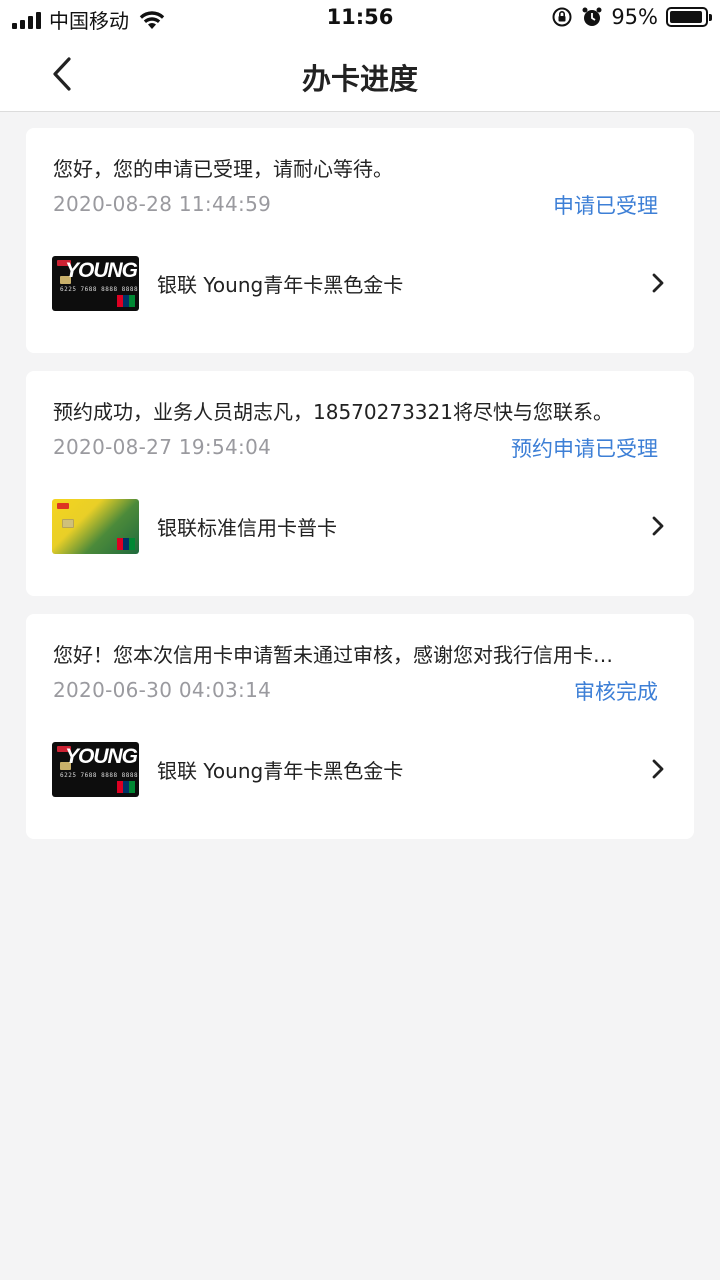  What do you see at coordinates (223, 169) in the screenshot?
I see `application-message: 您好，您的申请已受理，请耐心等待。` at bounding box center [223, 169].